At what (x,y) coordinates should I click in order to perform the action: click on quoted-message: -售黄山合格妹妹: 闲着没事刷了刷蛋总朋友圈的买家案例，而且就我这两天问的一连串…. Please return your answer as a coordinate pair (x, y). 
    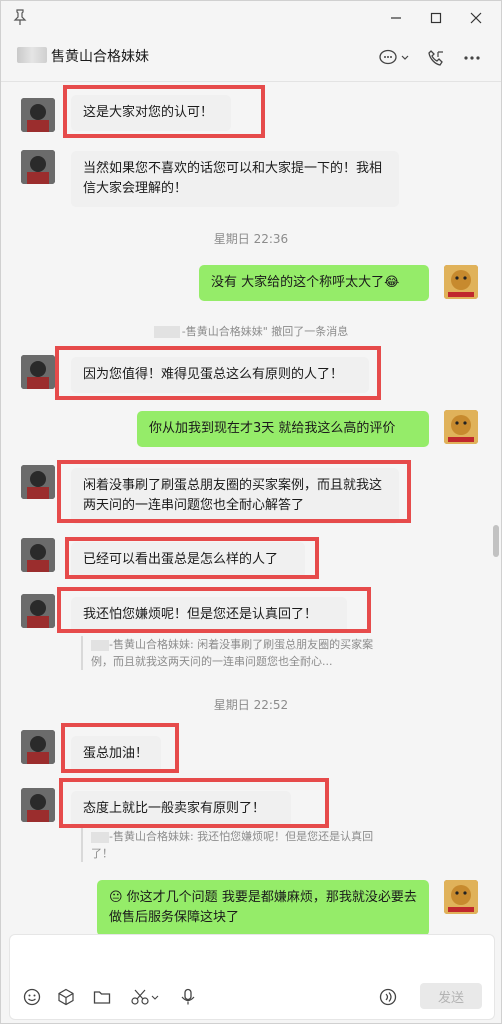
    Looking at the image, I should click on (231, 653).